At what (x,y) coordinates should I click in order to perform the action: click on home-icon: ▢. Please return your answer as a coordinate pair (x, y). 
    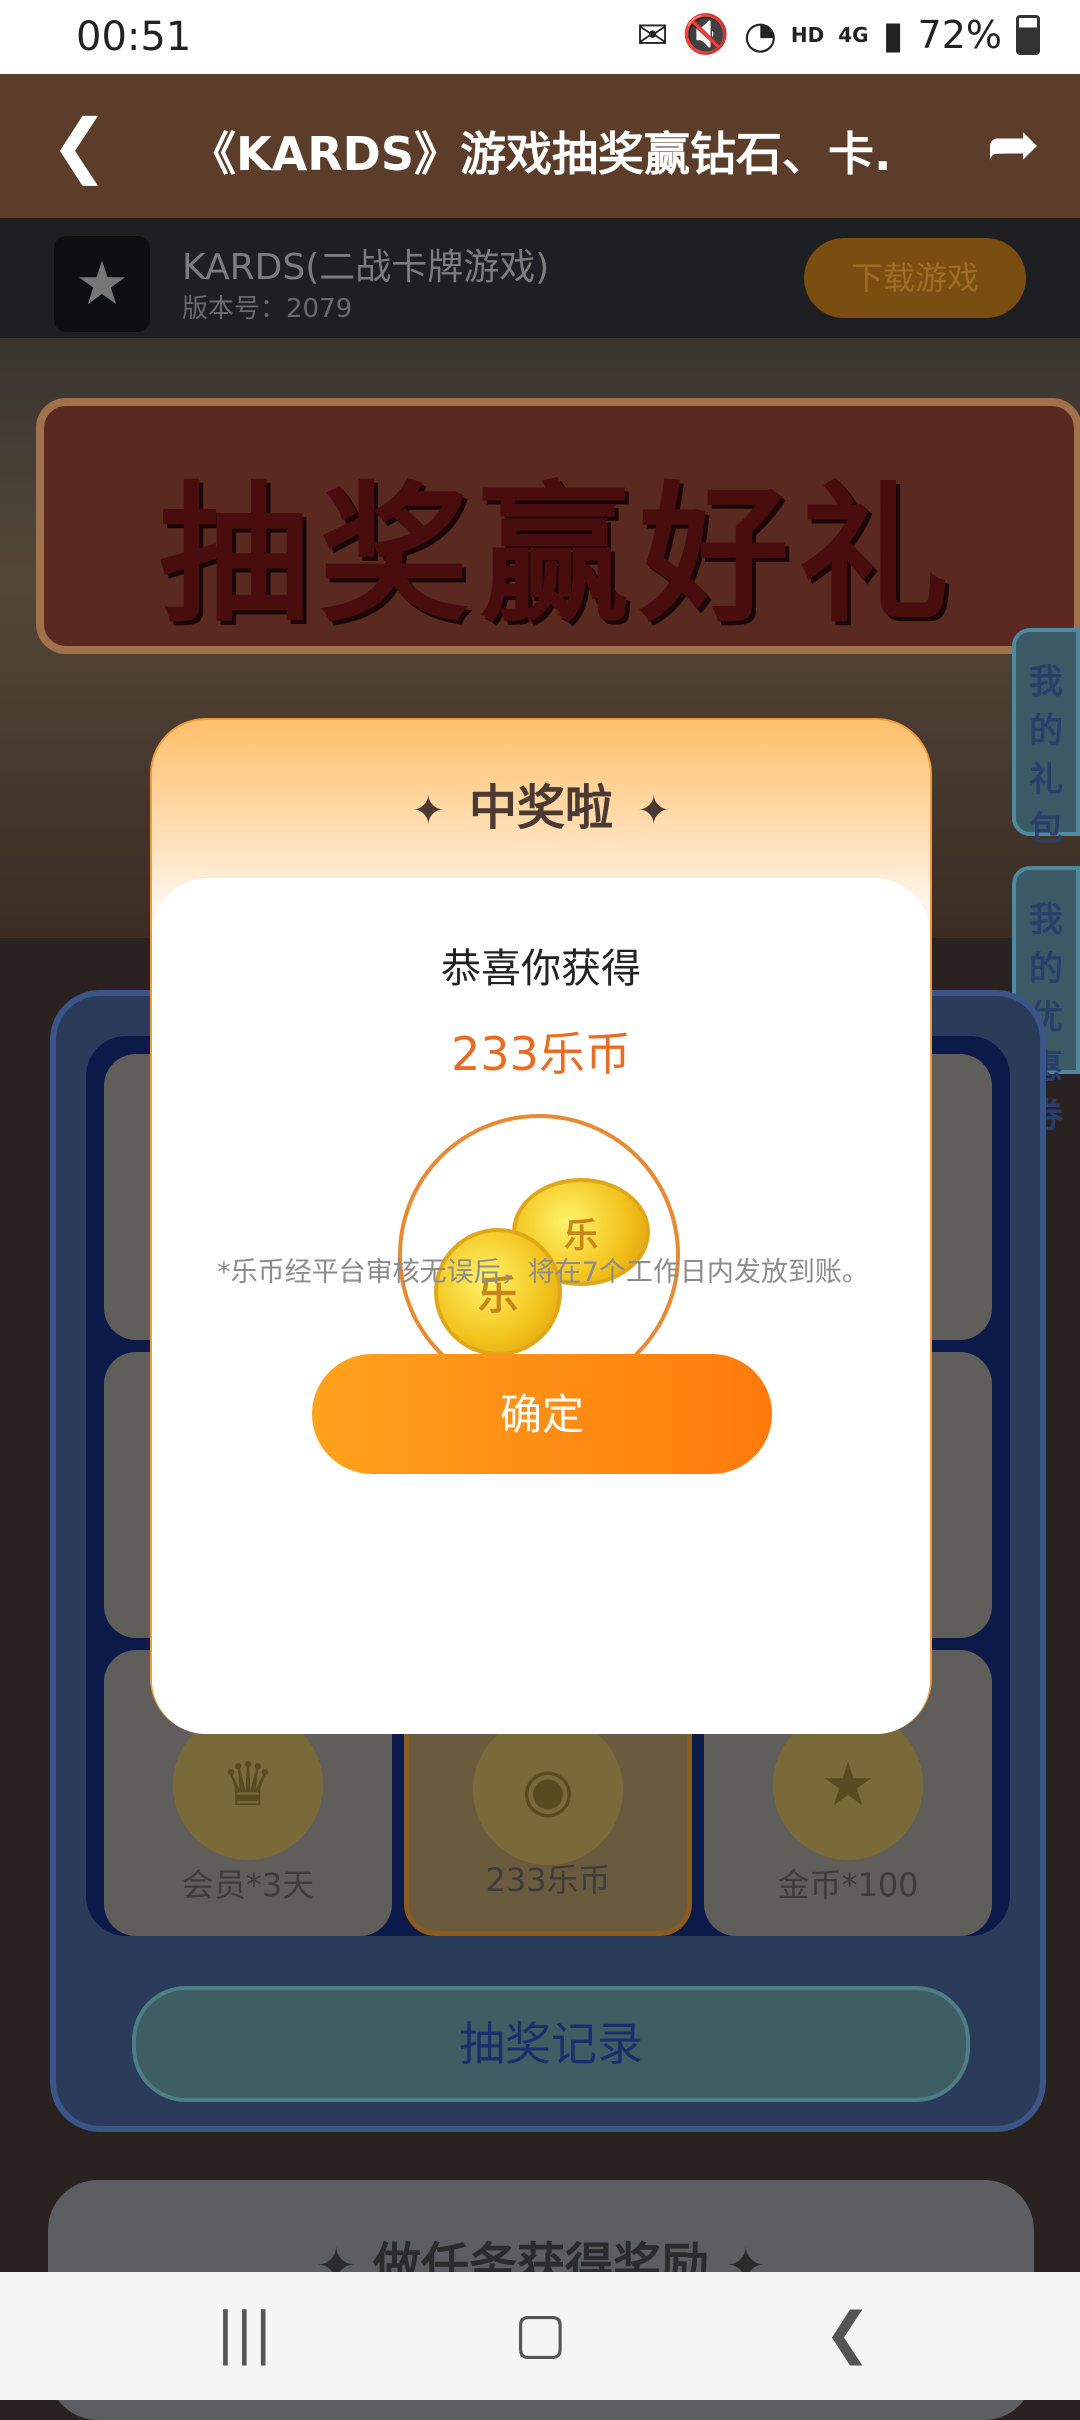
    Looking at the image, I should click on (540, 2334).